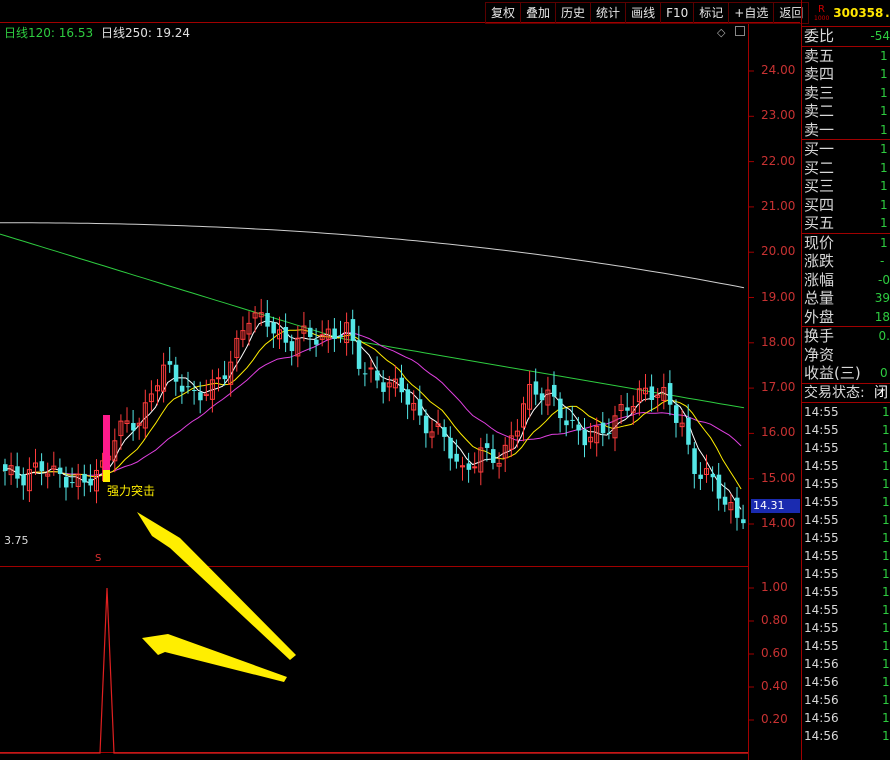  I want to click on ma250-legend: 日线250: 19.24, so click(145, 33).